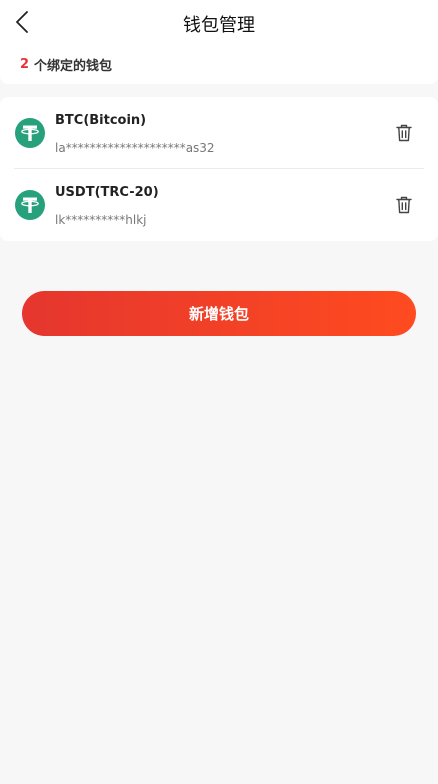 The image size is (438, 784). I want to click on wallet-count-bar: 2 个绑定的钱包, so click(219, 64).